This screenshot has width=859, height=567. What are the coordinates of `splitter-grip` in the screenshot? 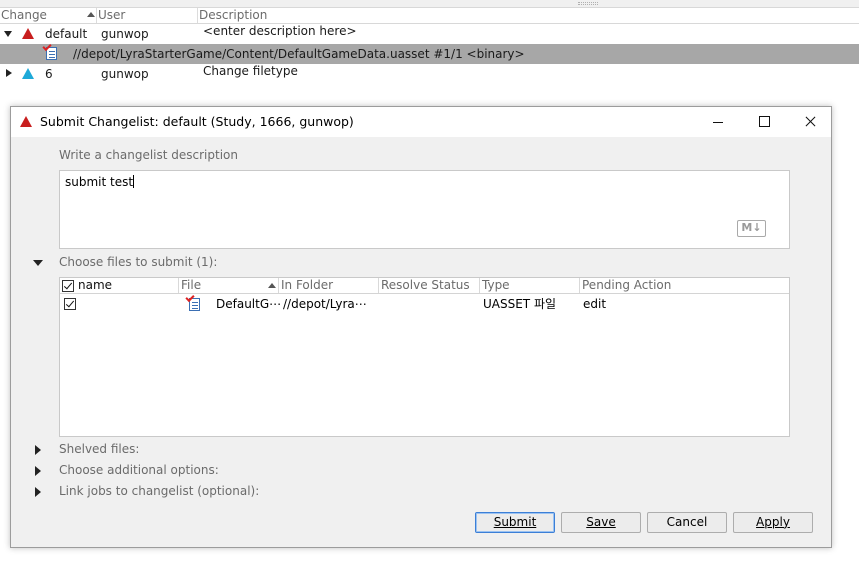 It's located at (588, 3).